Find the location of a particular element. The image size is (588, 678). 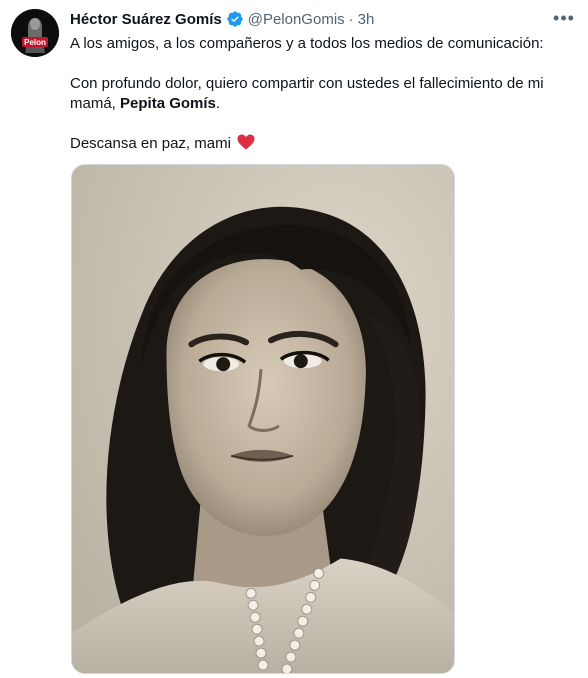

tweet-line-2-end: . is located at coordinates (218, 103).